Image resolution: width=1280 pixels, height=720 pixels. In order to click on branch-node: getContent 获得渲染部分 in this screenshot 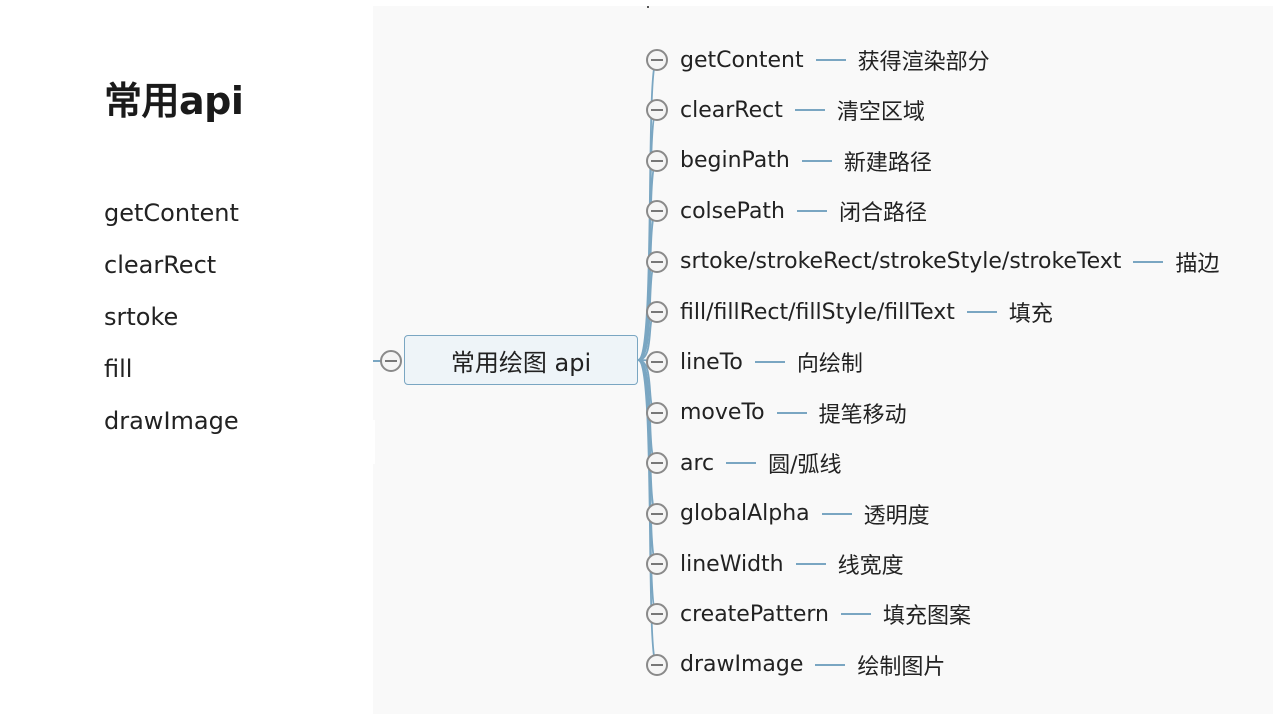, I will do `click(818, 60)`.